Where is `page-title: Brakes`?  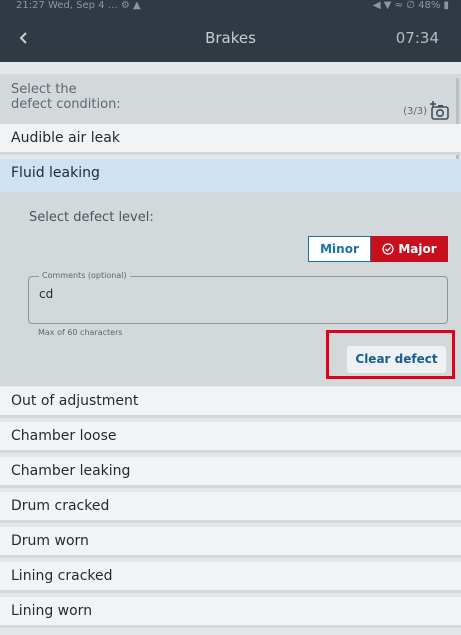 page-title: Brakes is located at coordinates (230, 38).